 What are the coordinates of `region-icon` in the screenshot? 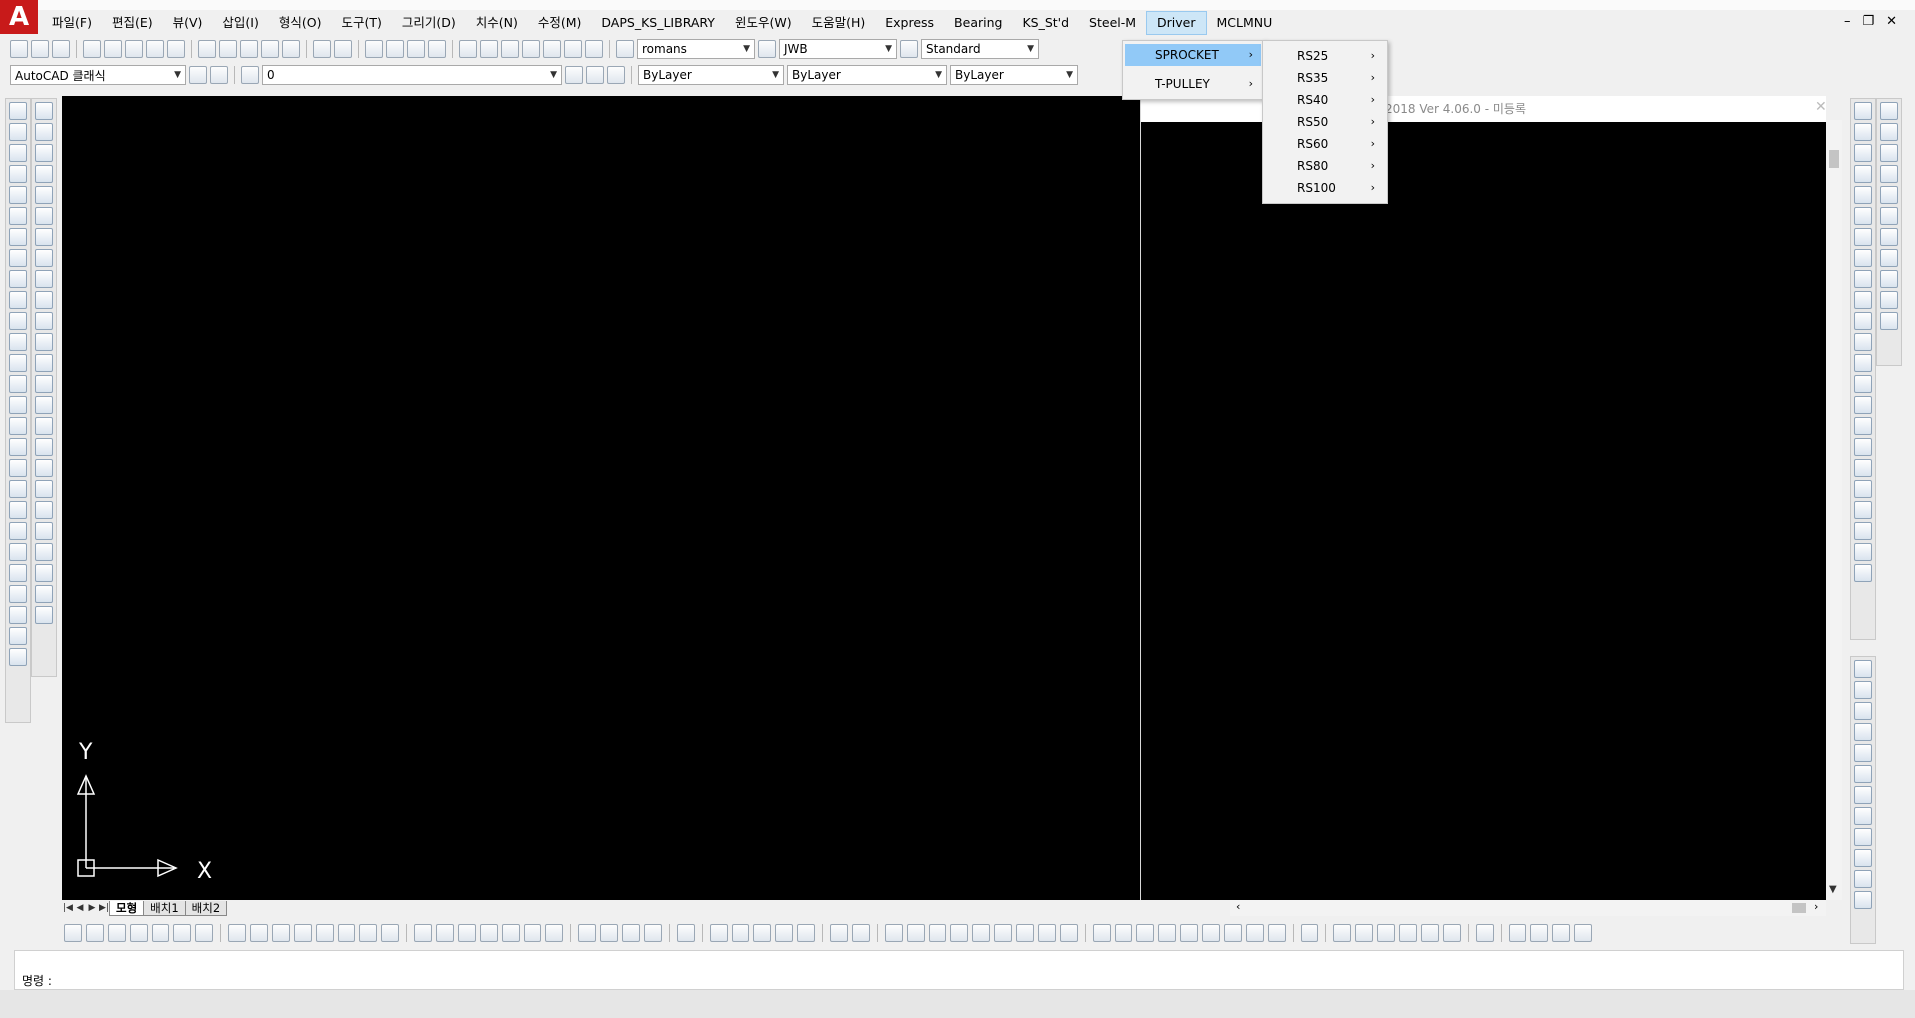 It's located at (44, 447).